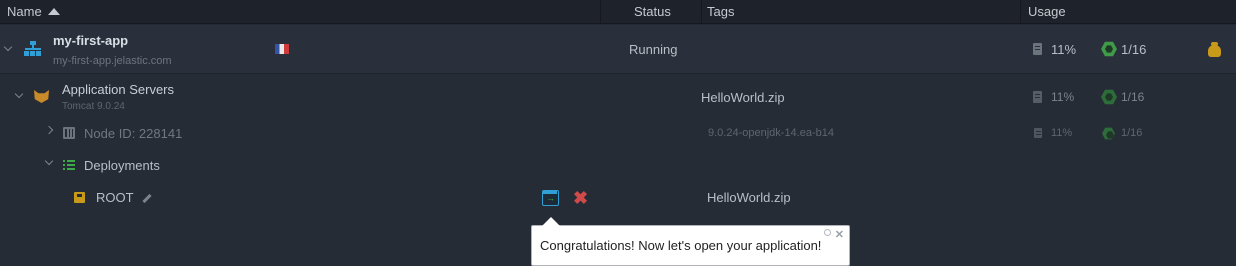 Image resolution: width=1236 pixels, height=266 pixels. What do you see at coordinates (122, 165) in the screenshot?
I see `deployments-label: Deployments` at bounding box center [122, 165].